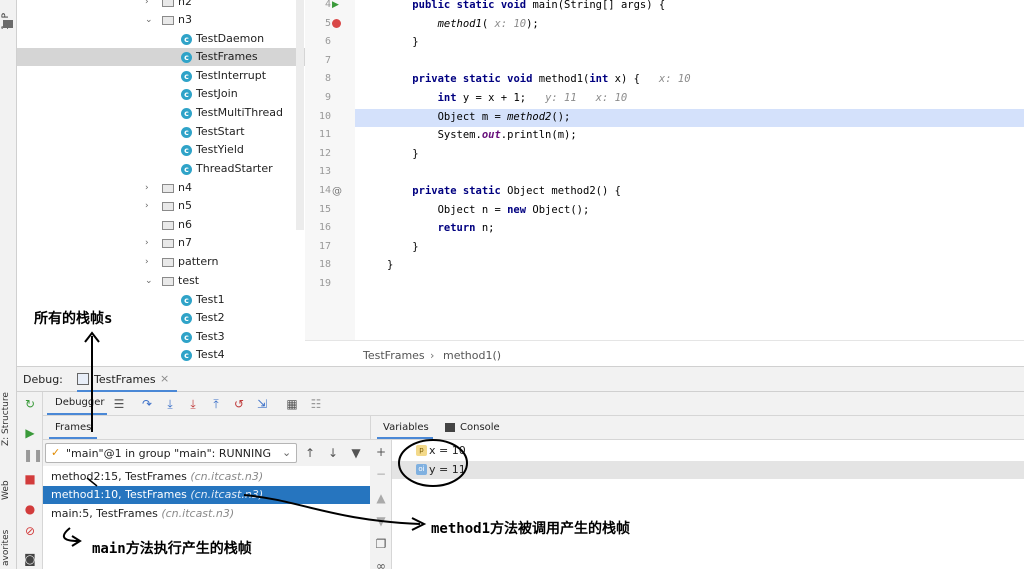  I want to click on variables-circle, so click(433, 463).